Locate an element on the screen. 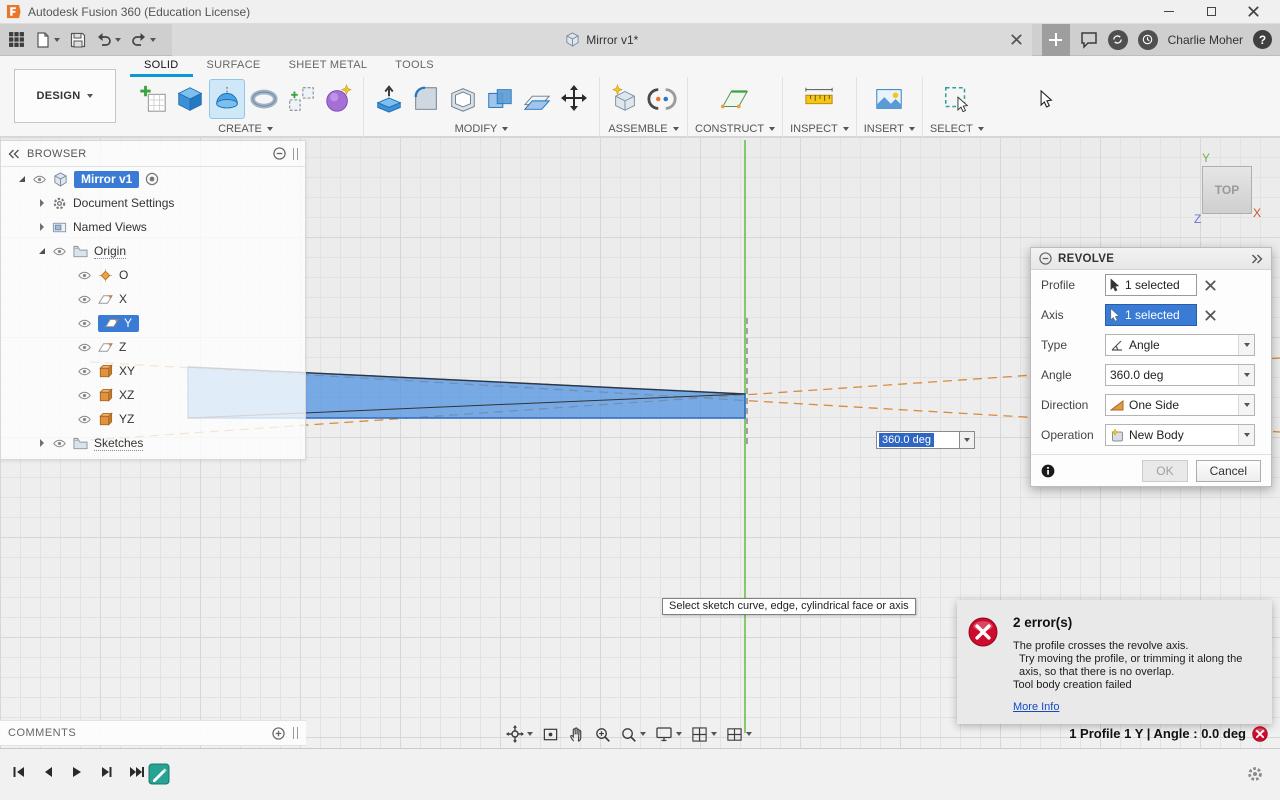 The width and height of the screenshot is (1280, 800). root-component-label: Mirror v1 is located at coordinates (107, 179).